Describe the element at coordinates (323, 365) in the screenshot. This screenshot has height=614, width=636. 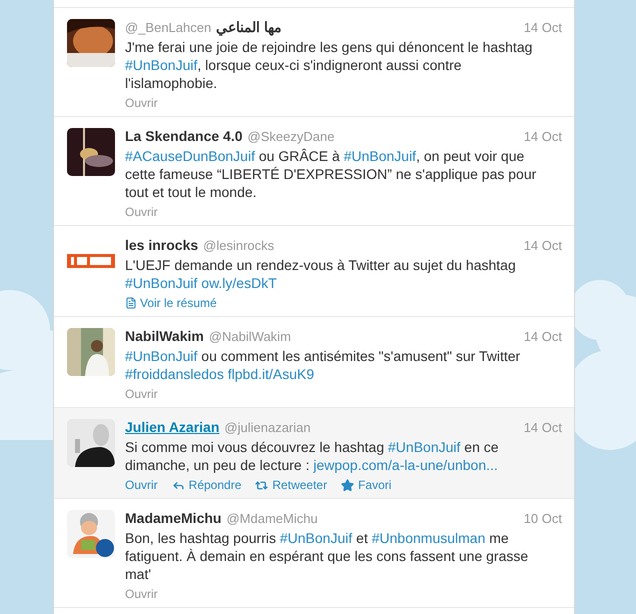
I see `tweet-text: #UnBonJuif ou comment les antisémites "s'amusent" sur Twitter #froiddansledos flpbd.it/AsuK9` at that location.